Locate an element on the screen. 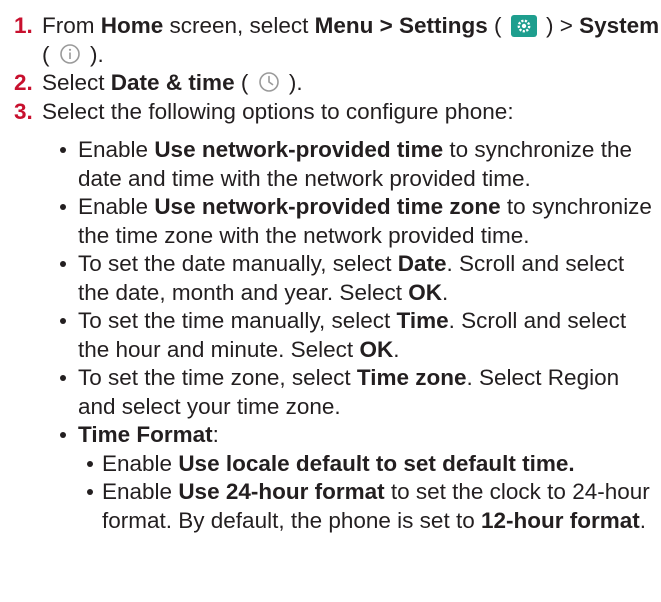  step-term: System is located at coordinates (619, 25).